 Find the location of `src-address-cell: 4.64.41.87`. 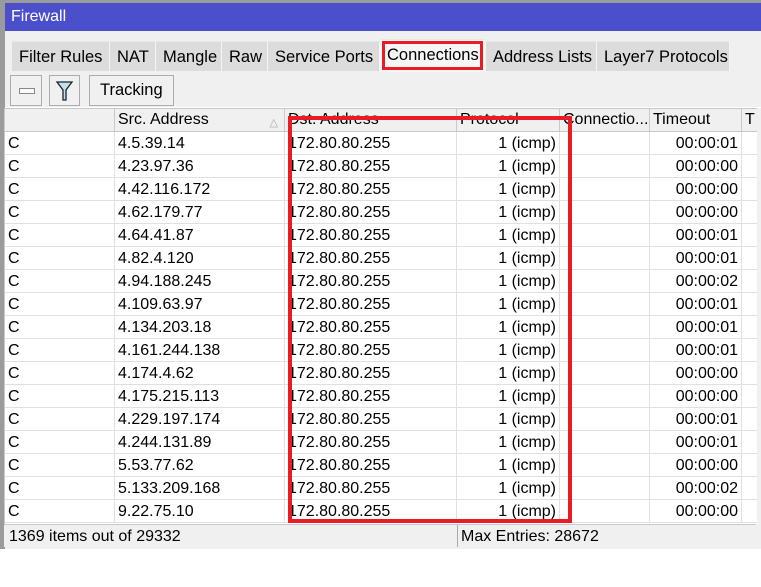

src-address-cell: 4.64.41.87 is located at coordinates (200, 235).